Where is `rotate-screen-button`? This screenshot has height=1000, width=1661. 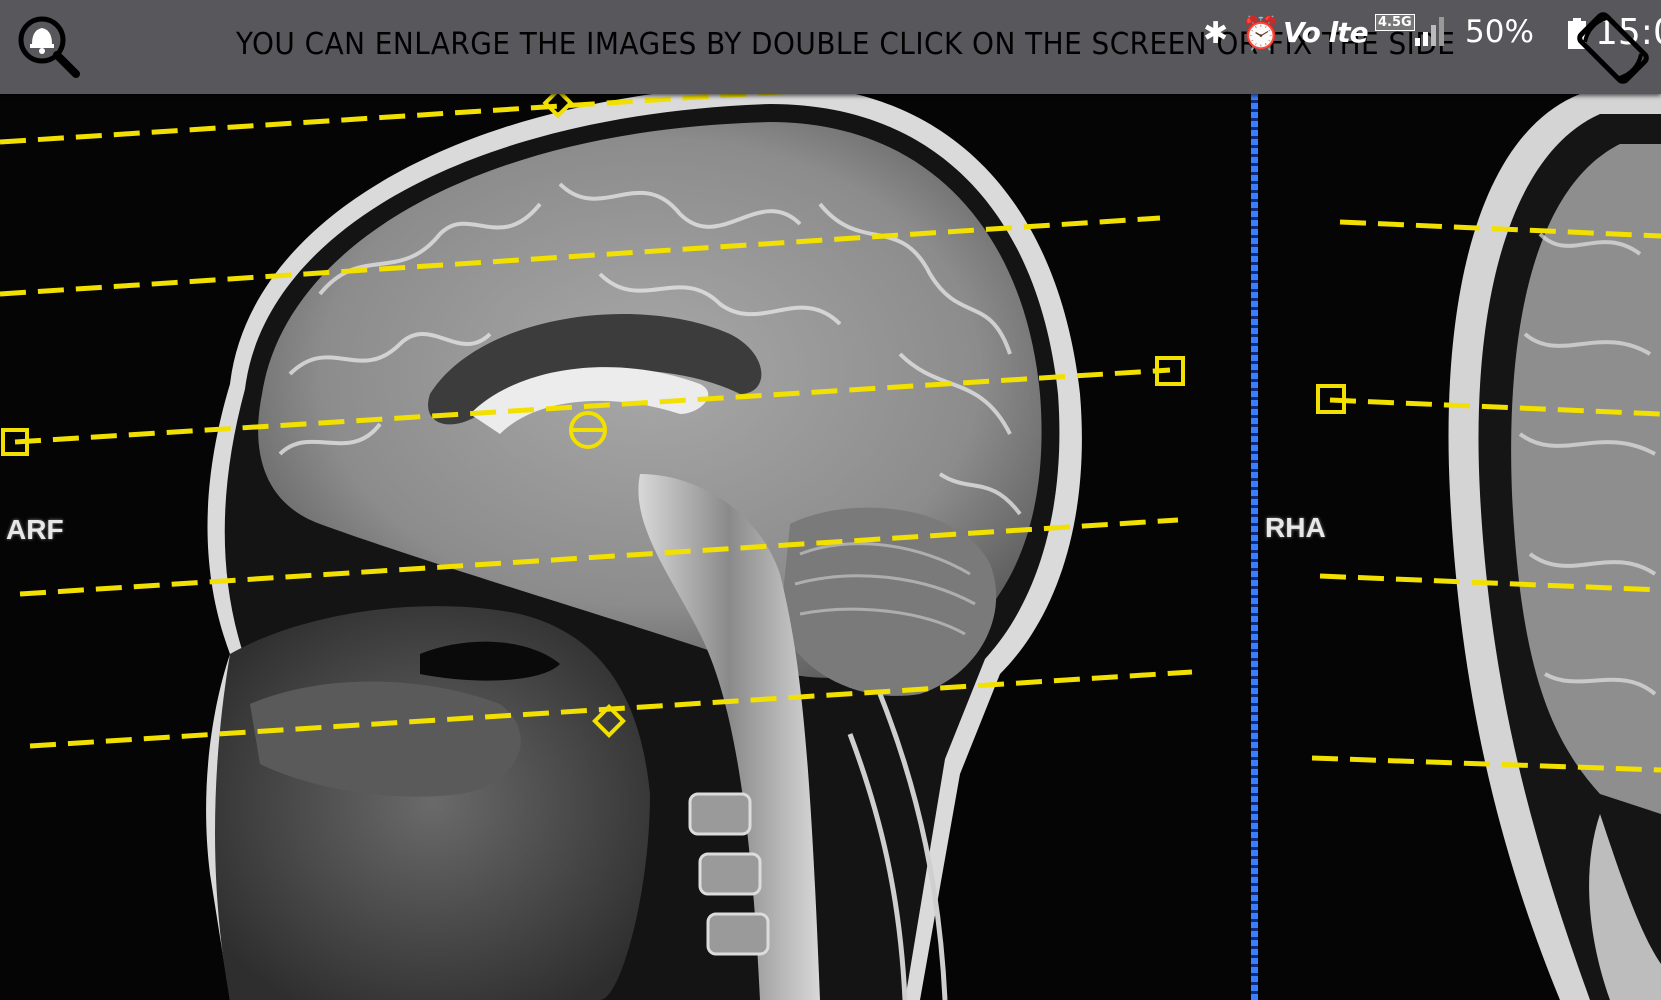
rotate-screen-button is located at coordinates (1613, 48).